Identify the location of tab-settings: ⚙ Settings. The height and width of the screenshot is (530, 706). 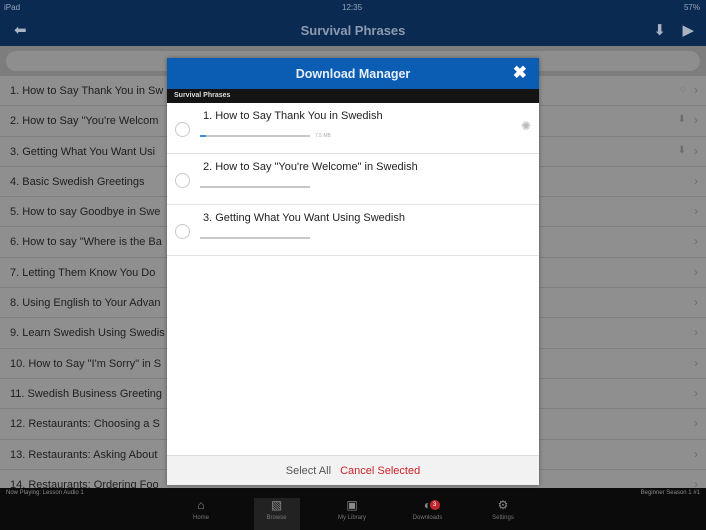
(503, 514).